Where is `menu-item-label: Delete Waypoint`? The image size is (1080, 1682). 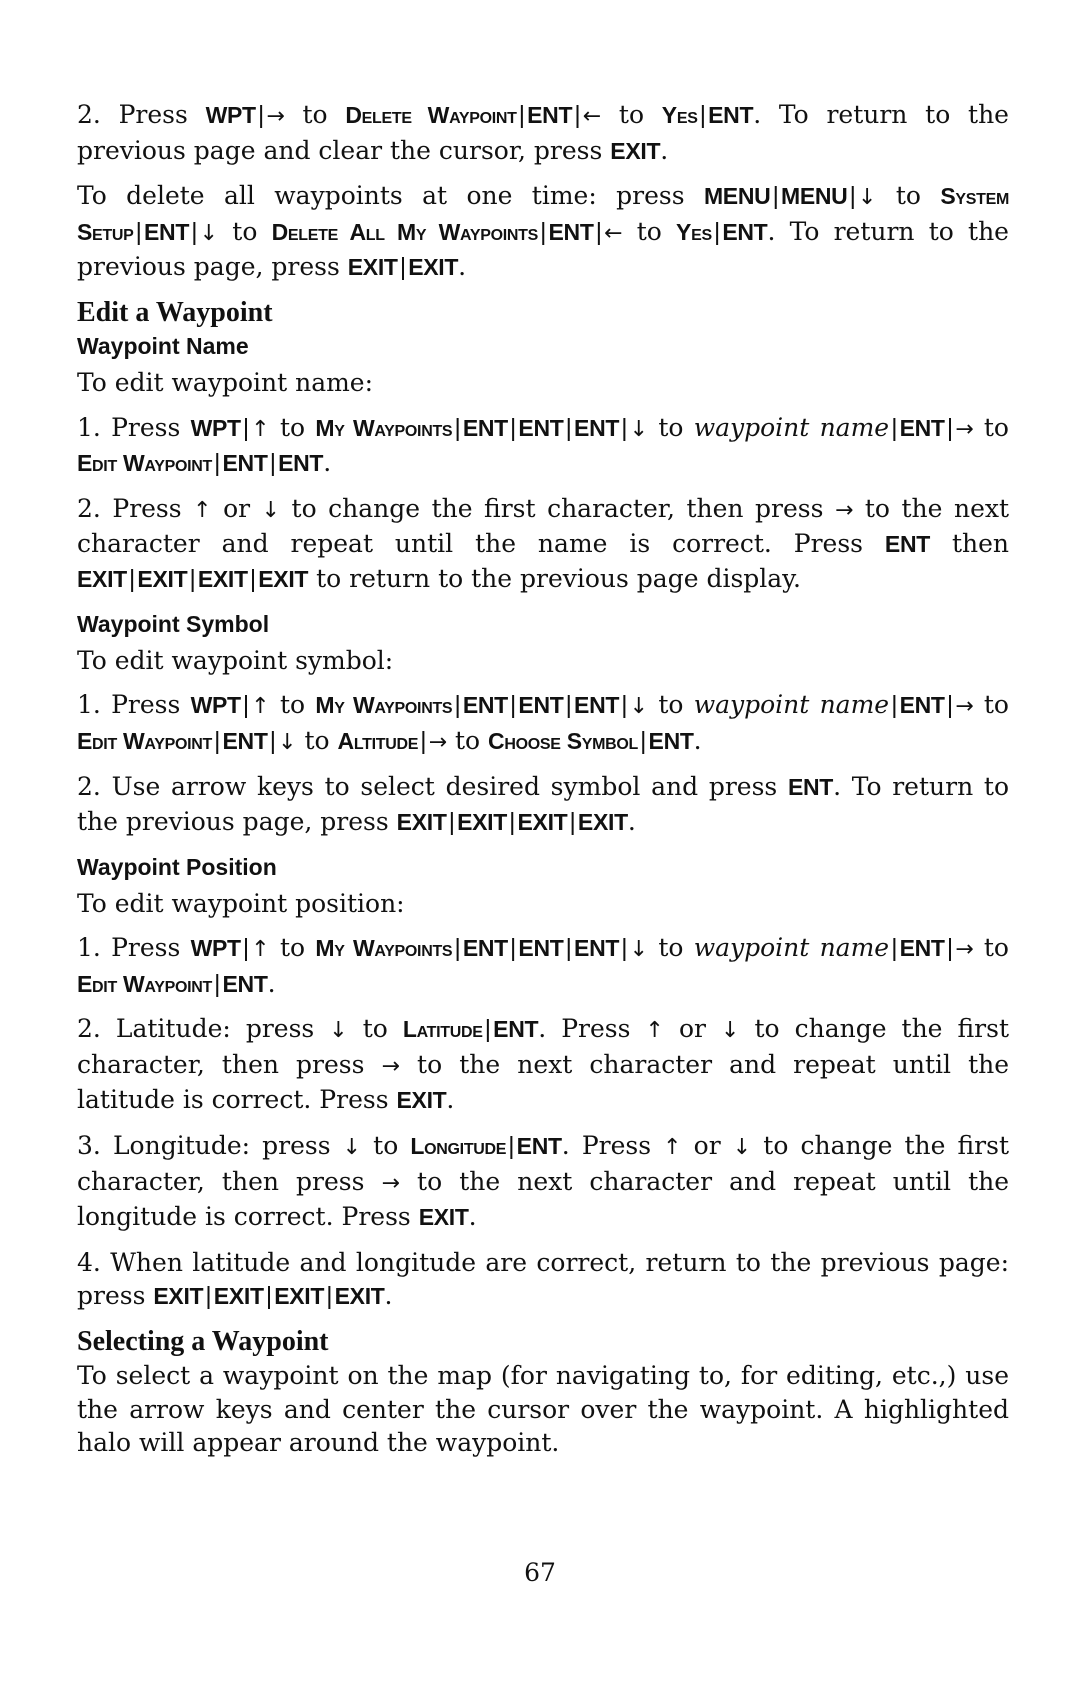 menu-item-label: Delete Waypoint is located at coordinates (431, 115).